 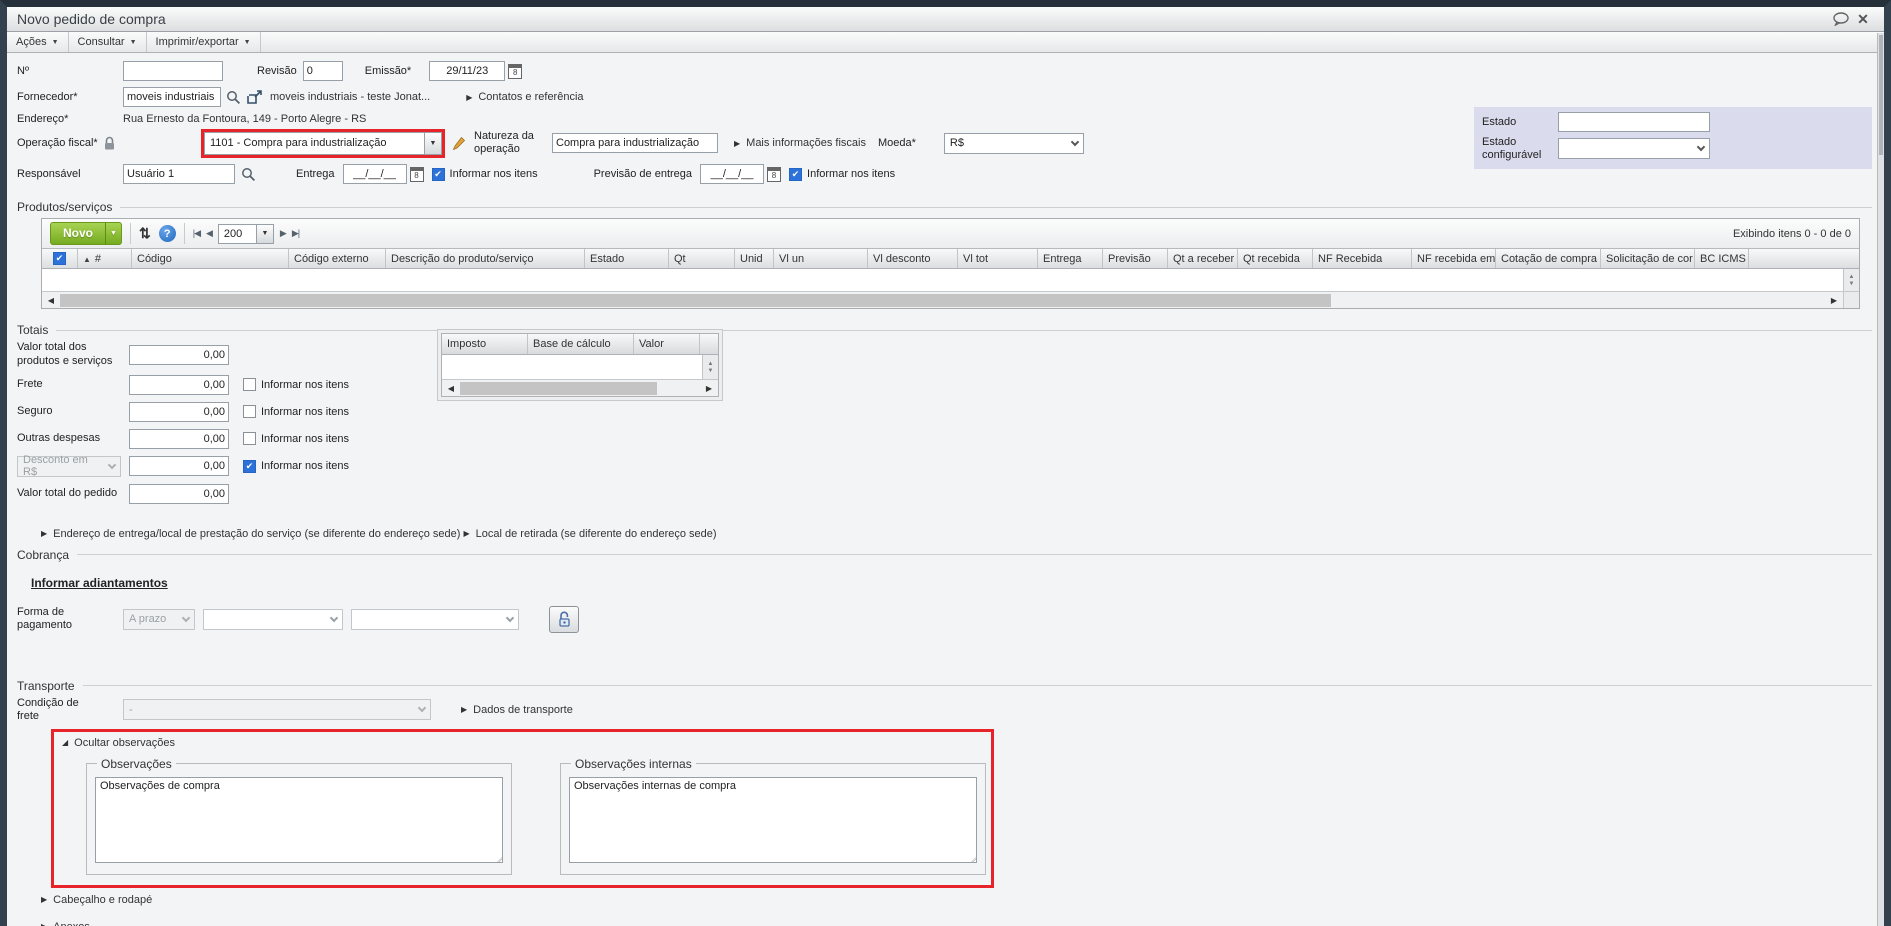 I want to click on tax-horizontal-scrollbar: ◀ ▶, so click(x=580, y=388).